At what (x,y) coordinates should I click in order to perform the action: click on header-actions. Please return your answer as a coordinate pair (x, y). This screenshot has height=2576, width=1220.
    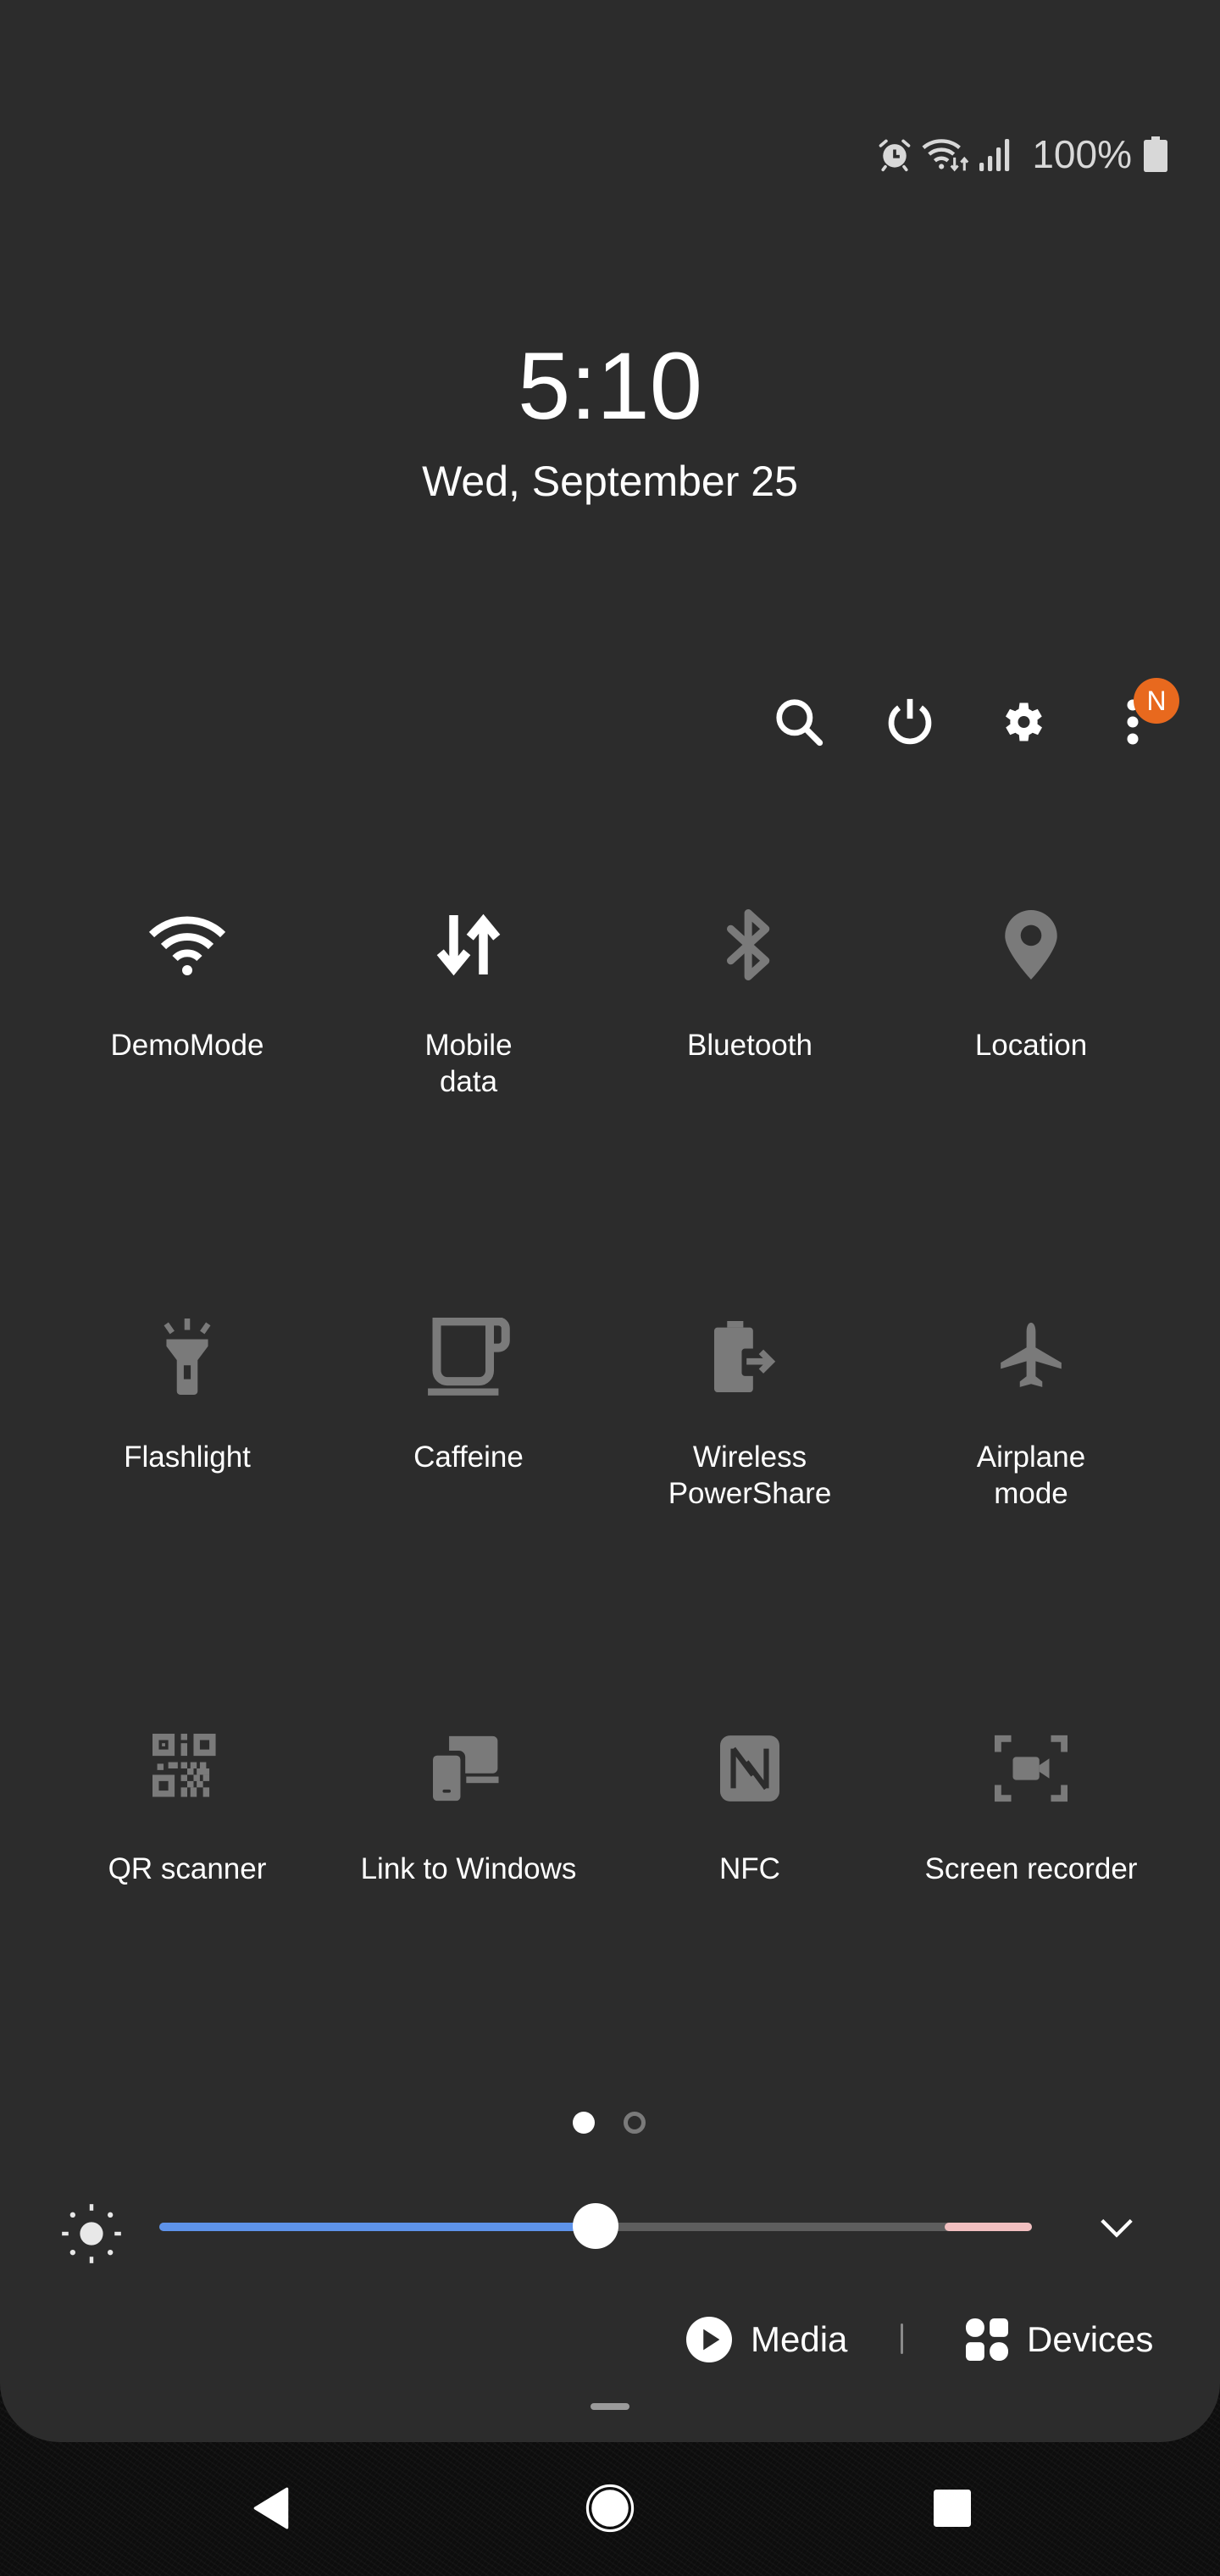
    Looking at the image, I should click on (610, 722).